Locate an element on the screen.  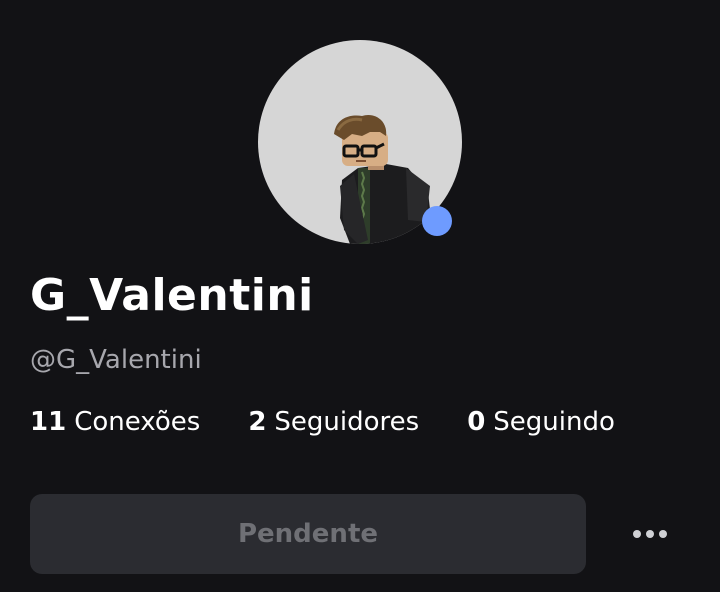
username-handle: @G_Valentini is located at coordinates (116, 360).